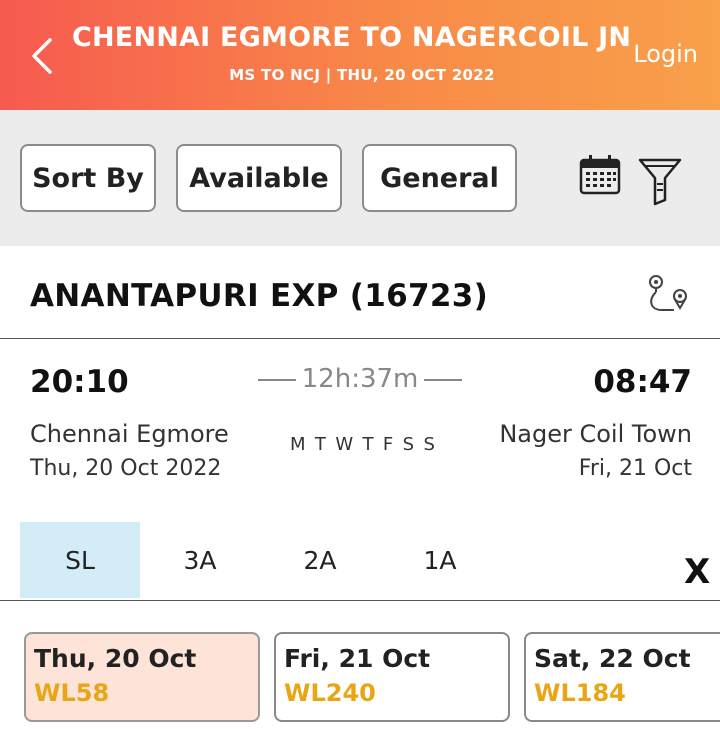 The width and height of the screenshot is (720, 729). What do you see at coordinates (259, 178) in the screenshot?
I see `available-filter-button: Available` at bounding box center [259, 178].